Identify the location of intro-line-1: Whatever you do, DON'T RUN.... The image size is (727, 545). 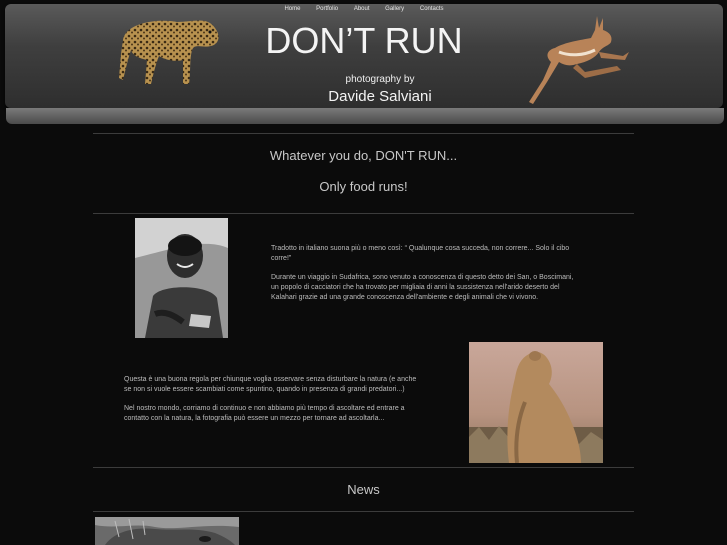
(363, 155).